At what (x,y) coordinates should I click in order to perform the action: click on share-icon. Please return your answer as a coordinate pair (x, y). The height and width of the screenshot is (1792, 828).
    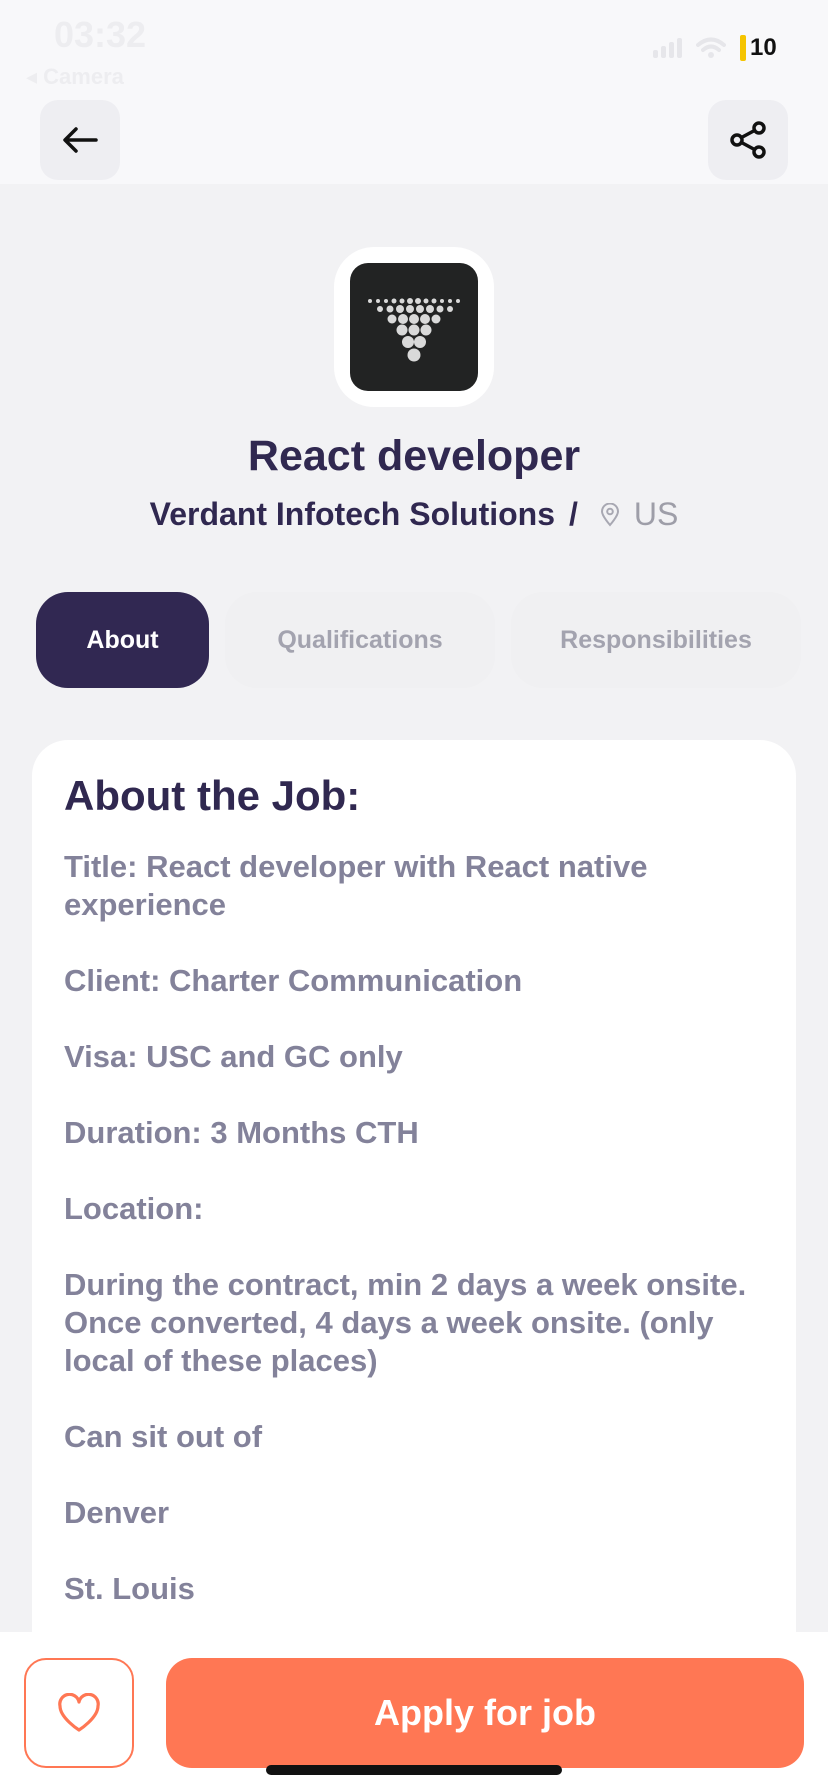
    Looking at the image, I should click on (748, 140).